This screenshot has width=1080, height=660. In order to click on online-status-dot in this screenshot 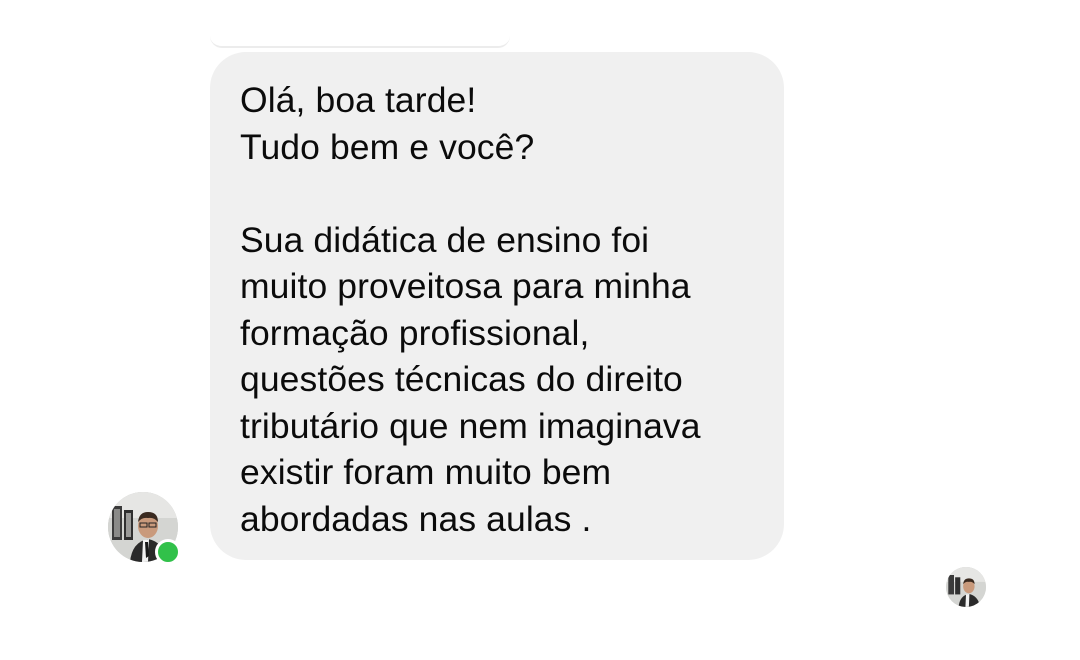, I will do `click(168, 552)`.